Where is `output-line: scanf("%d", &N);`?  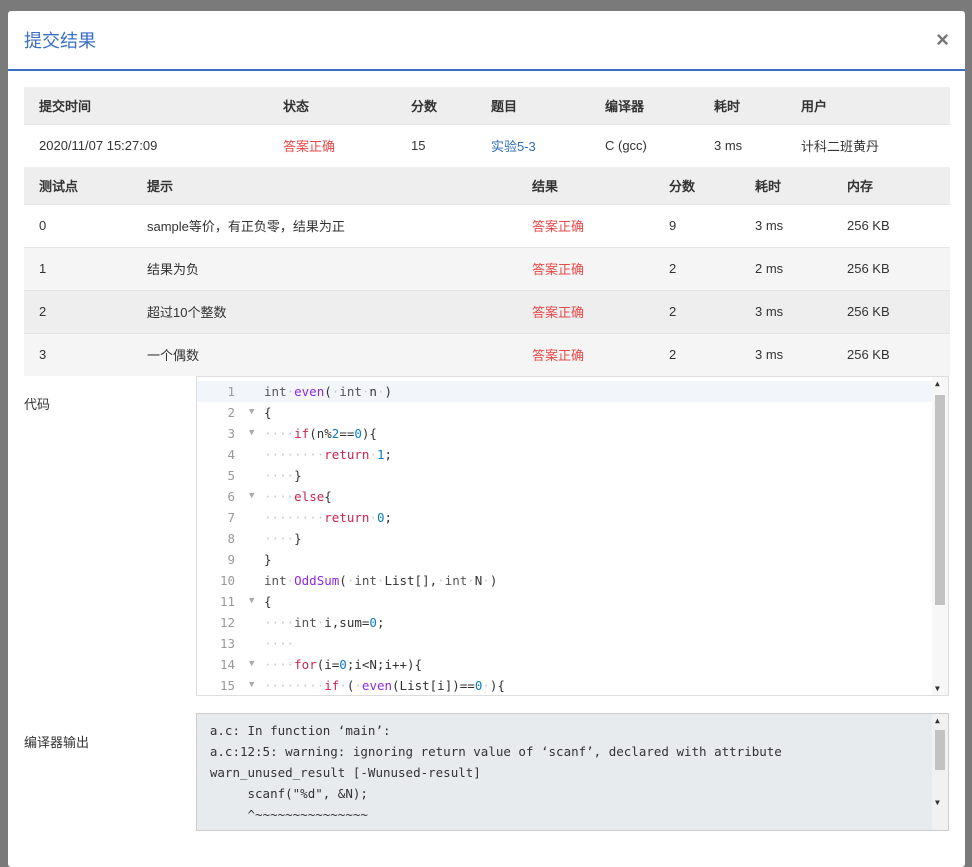
output-line: scanf("%d", &N); is located at coordinates (288, 793).